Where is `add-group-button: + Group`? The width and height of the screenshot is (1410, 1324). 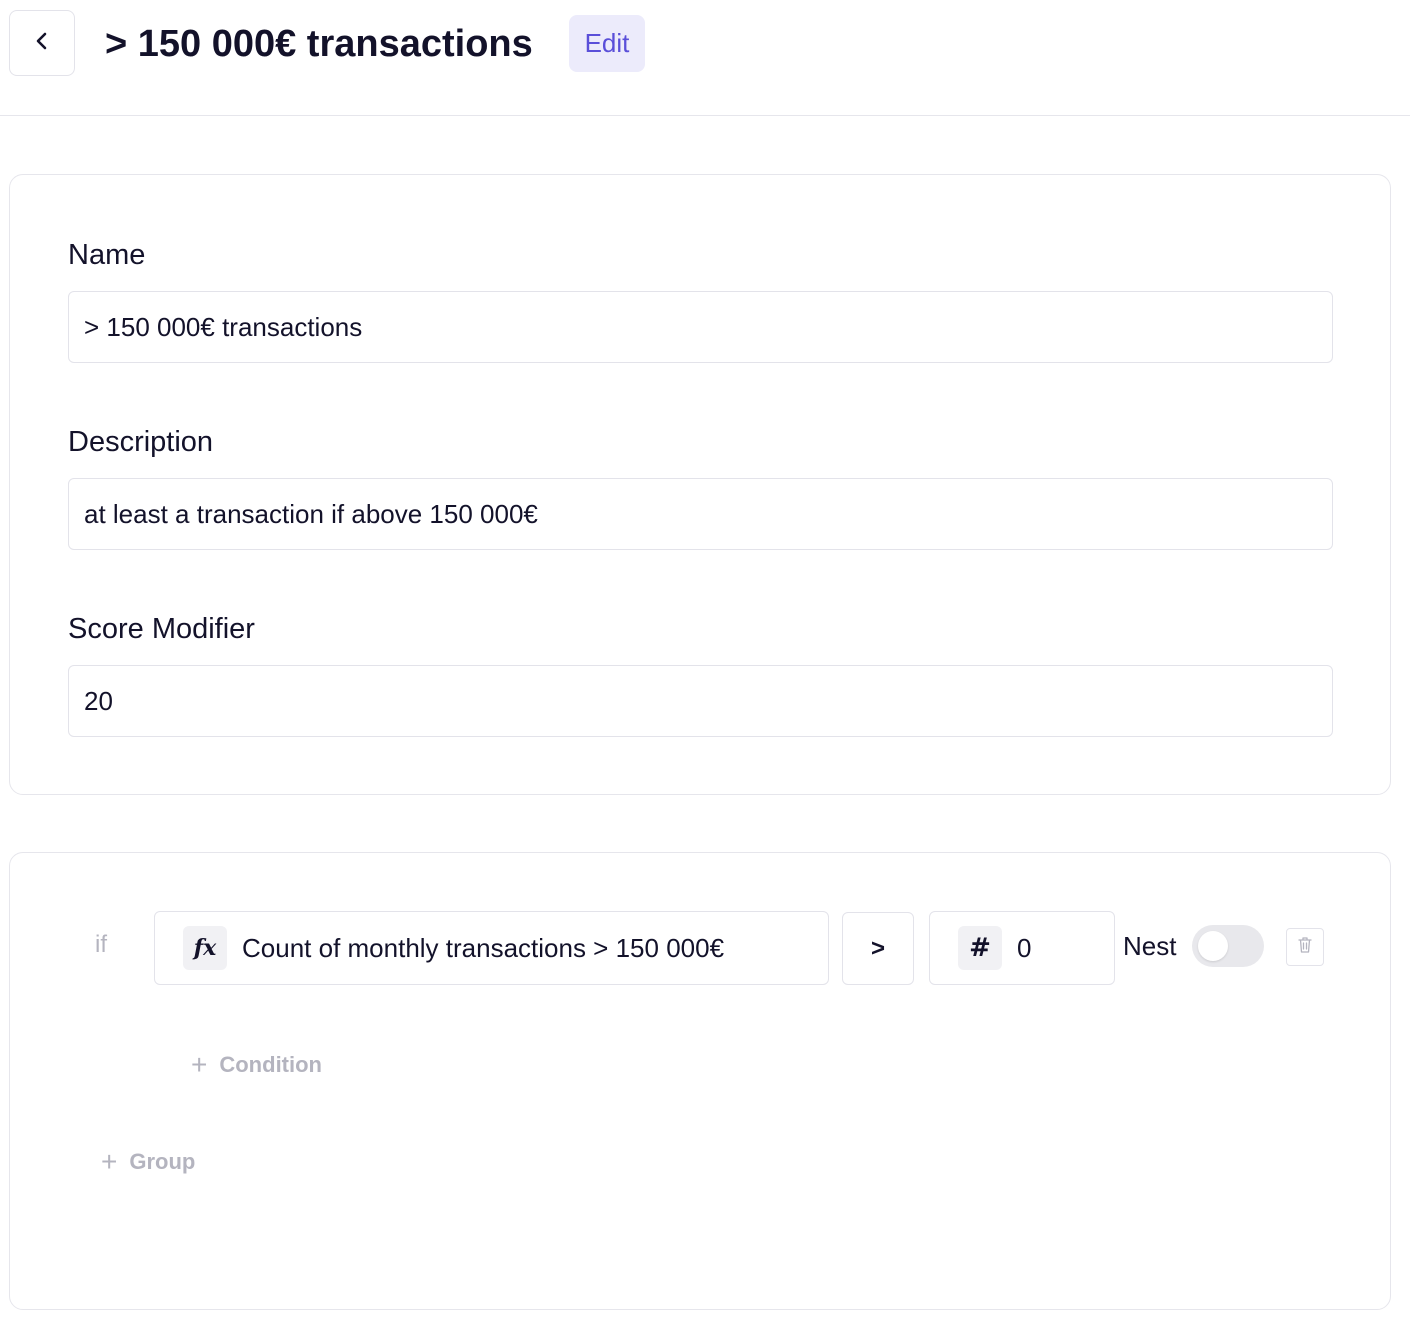 add-group-button: + Group is located at coordinates (148, 1162).